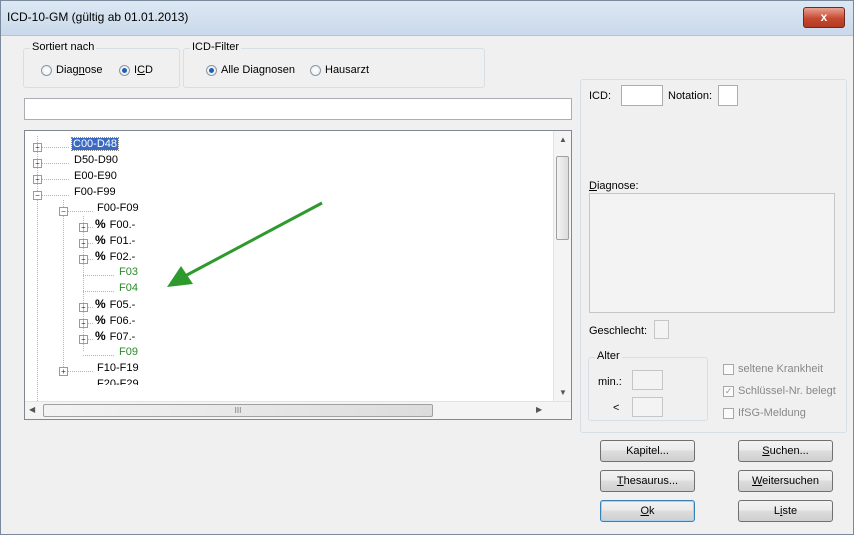 The width and height of the screenshot is (854, 535). I want to click on close-button: x, so click(824, 17).